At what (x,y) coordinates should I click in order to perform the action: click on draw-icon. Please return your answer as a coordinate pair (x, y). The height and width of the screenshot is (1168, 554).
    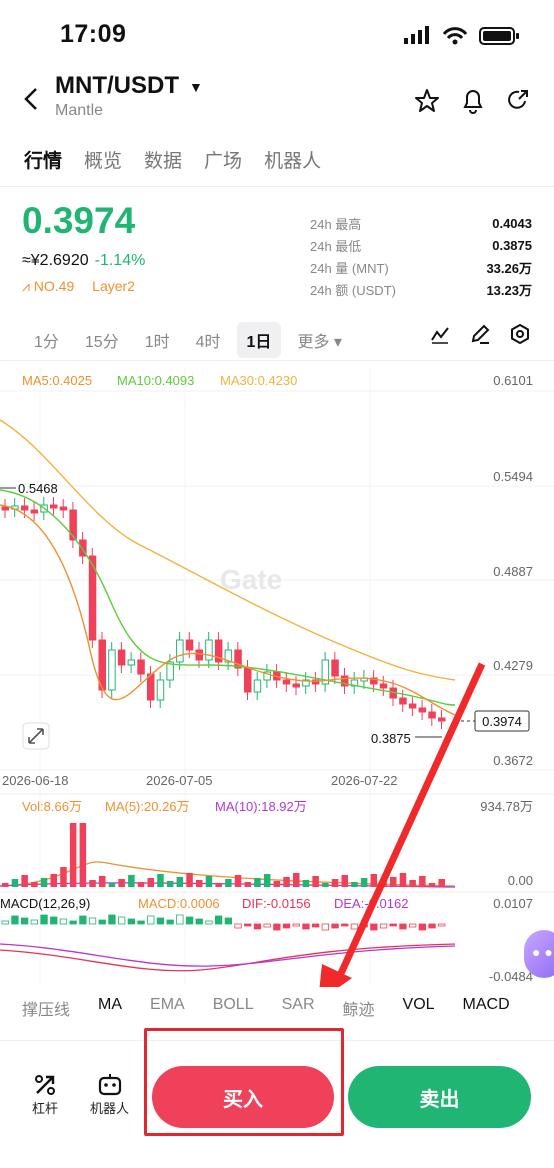
    Looking at the image, I should click on (480, 334).